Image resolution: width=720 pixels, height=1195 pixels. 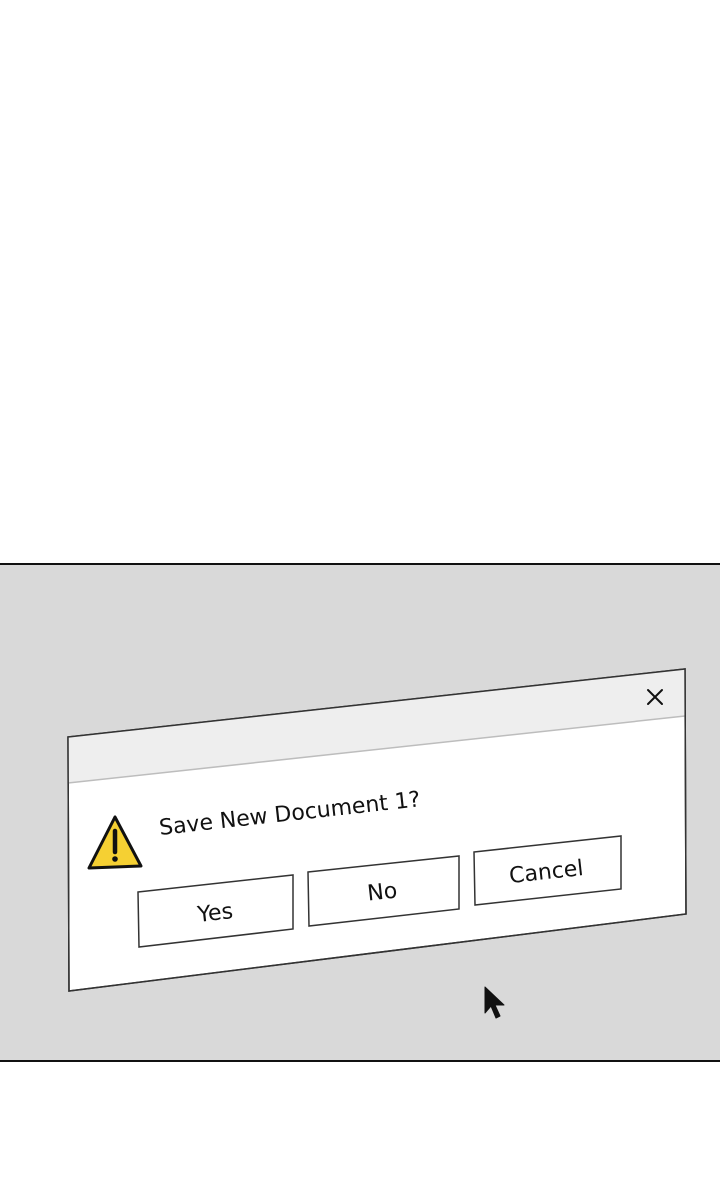 What do you see at coordinates (655, 697) in the screenshot?
I see `close-button` at bounding box center [655, 697].